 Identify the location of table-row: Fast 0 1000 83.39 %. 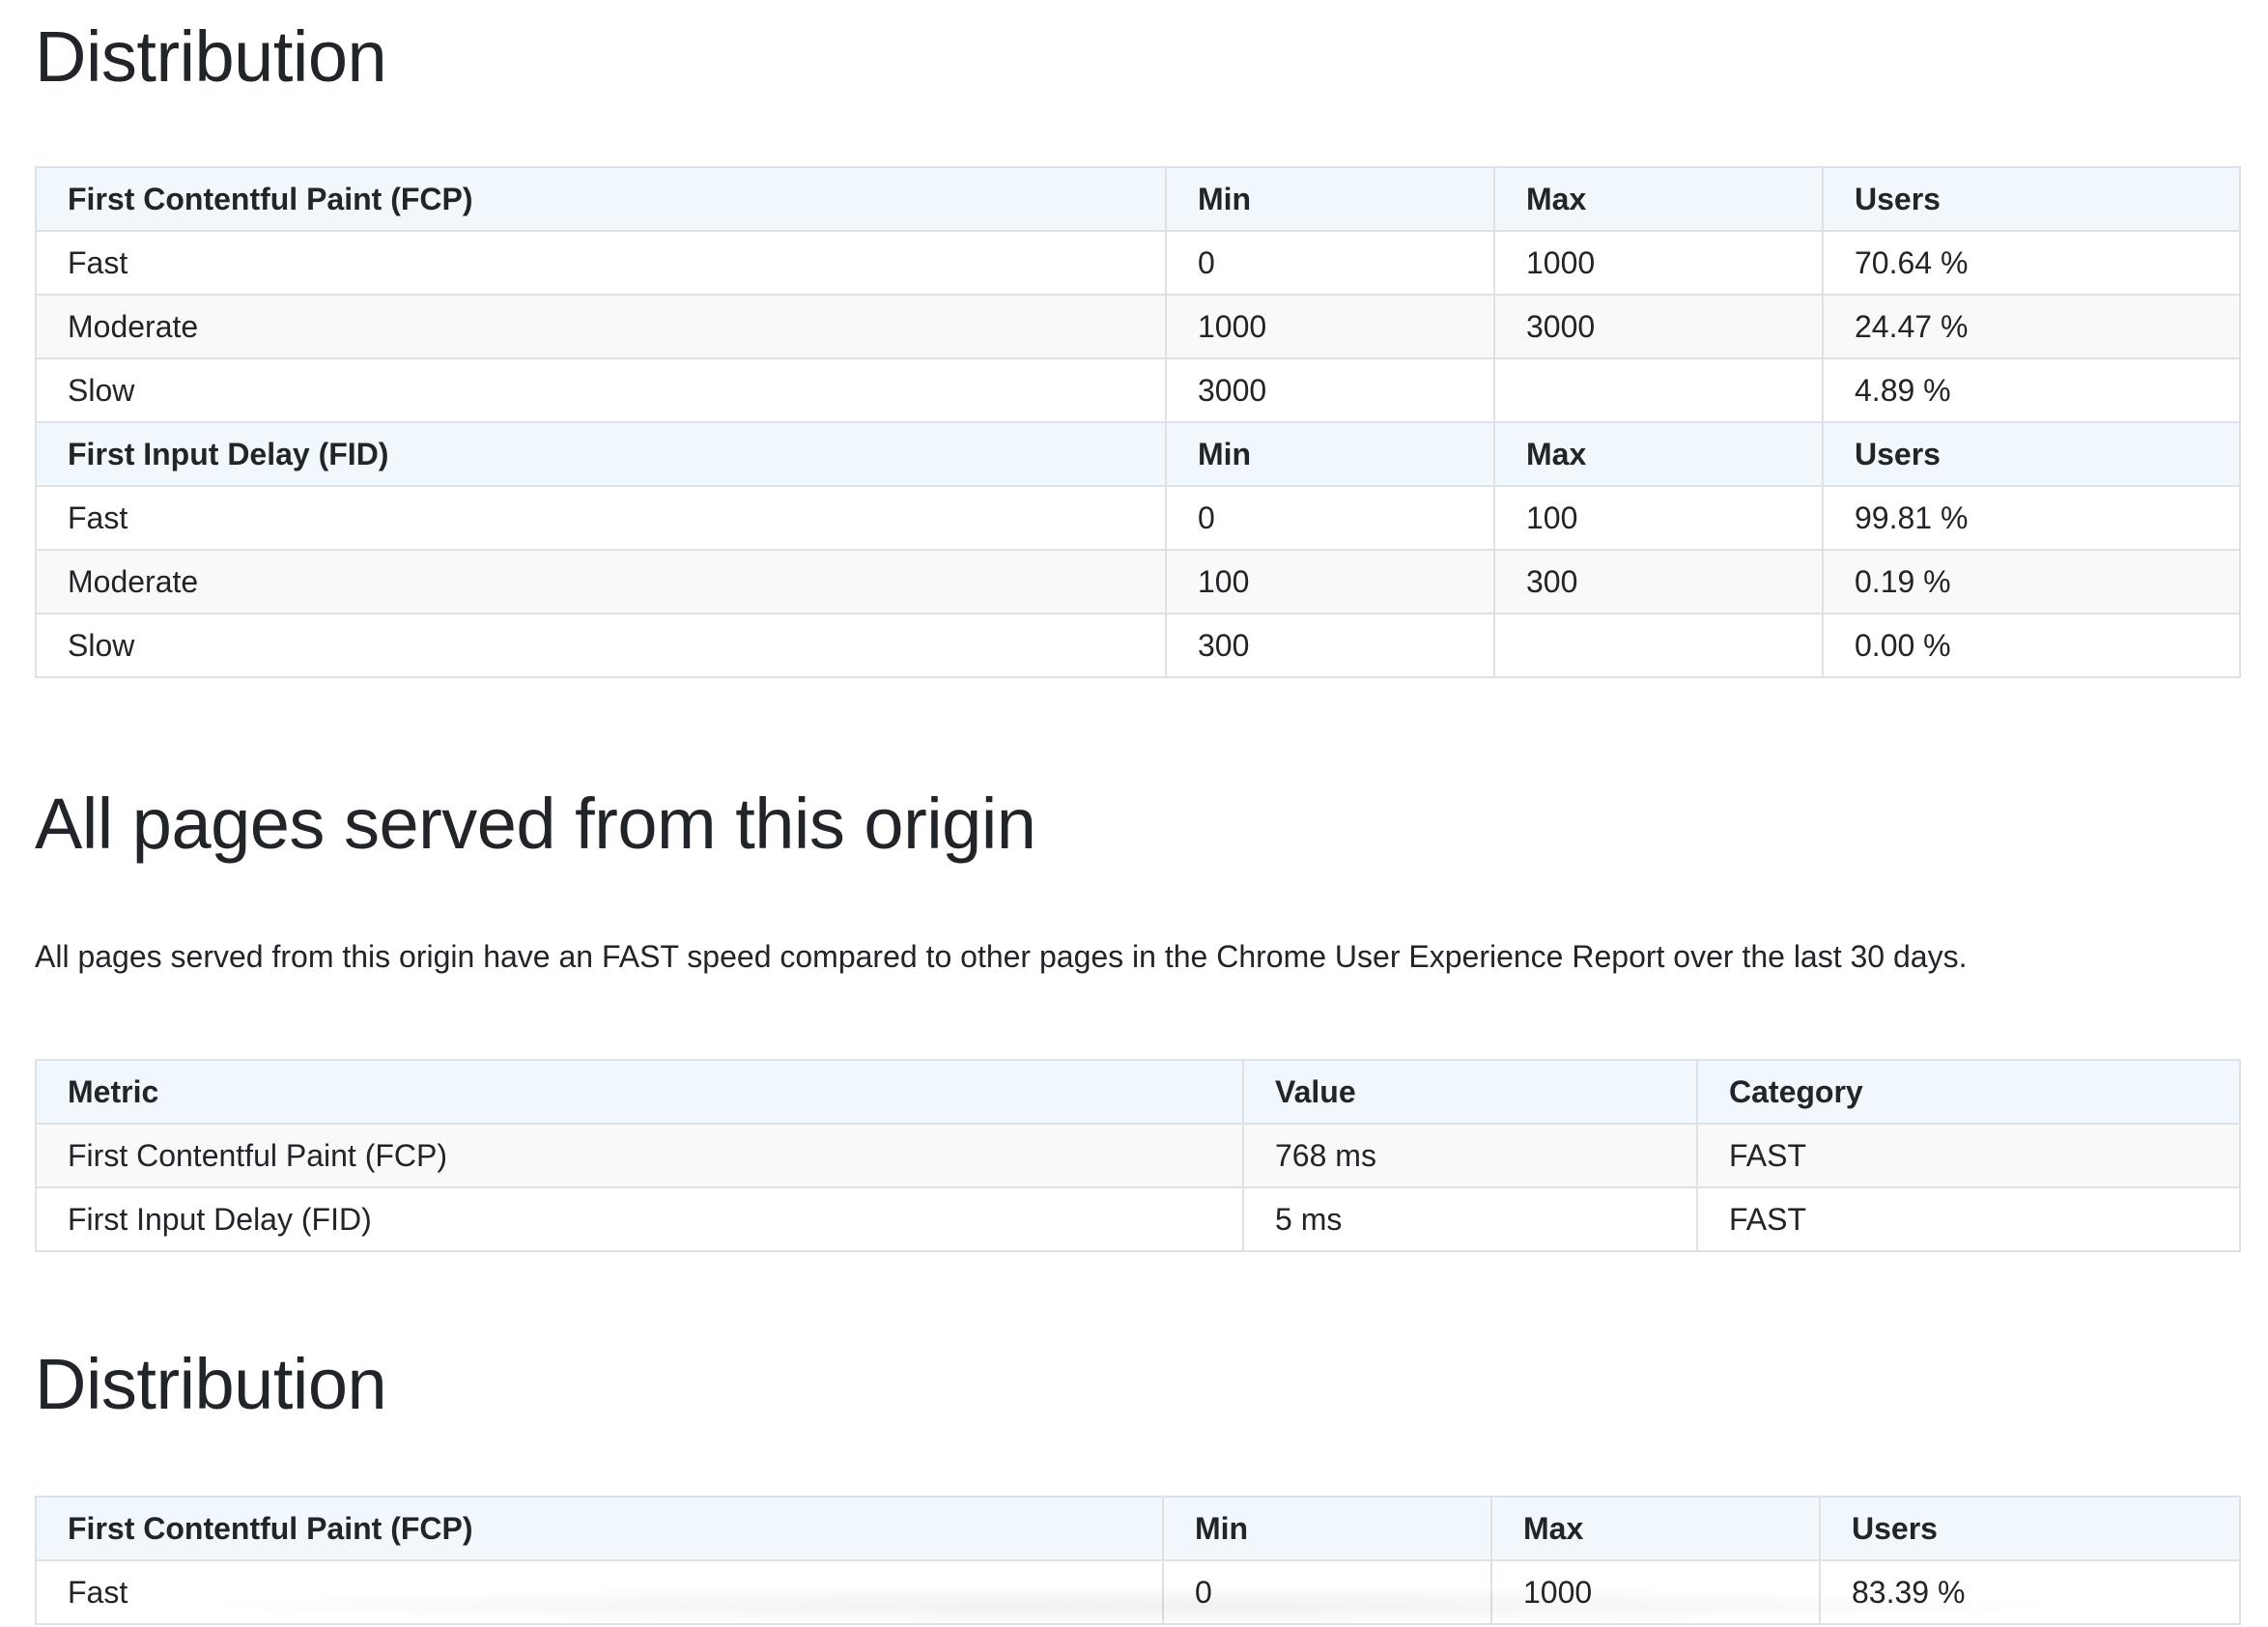
(1138, 1592).